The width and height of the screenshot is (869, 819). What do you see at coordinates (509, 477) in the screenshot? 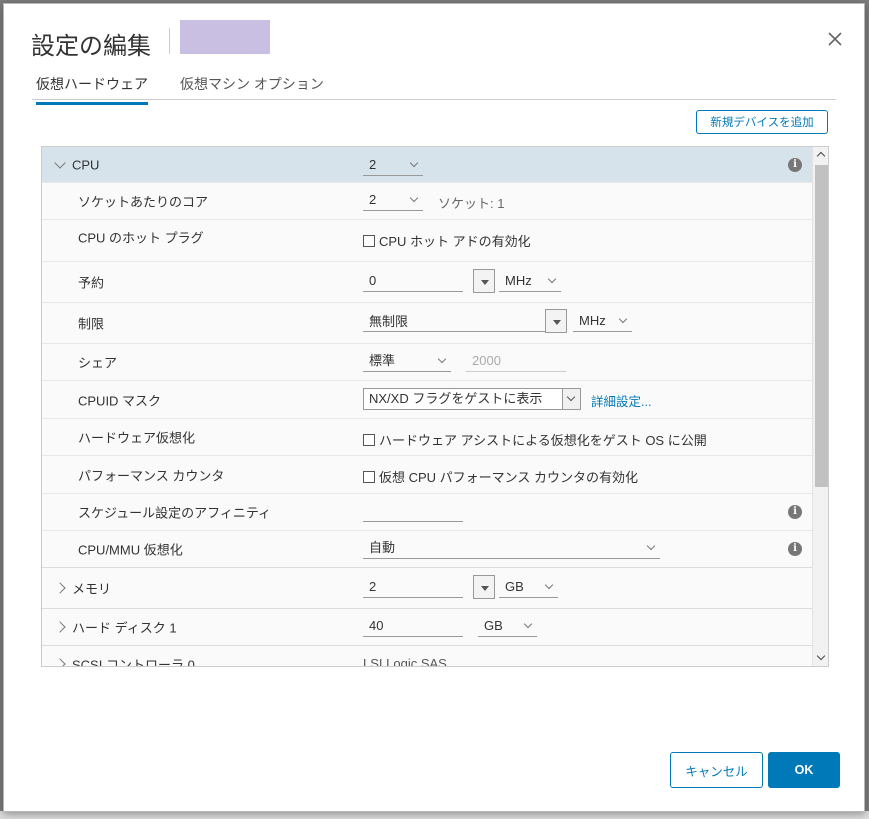
I see `perf-counters-text: 仮想 CPU パフォーマンス カウンタの有効化` at bounding box center [509, 477].